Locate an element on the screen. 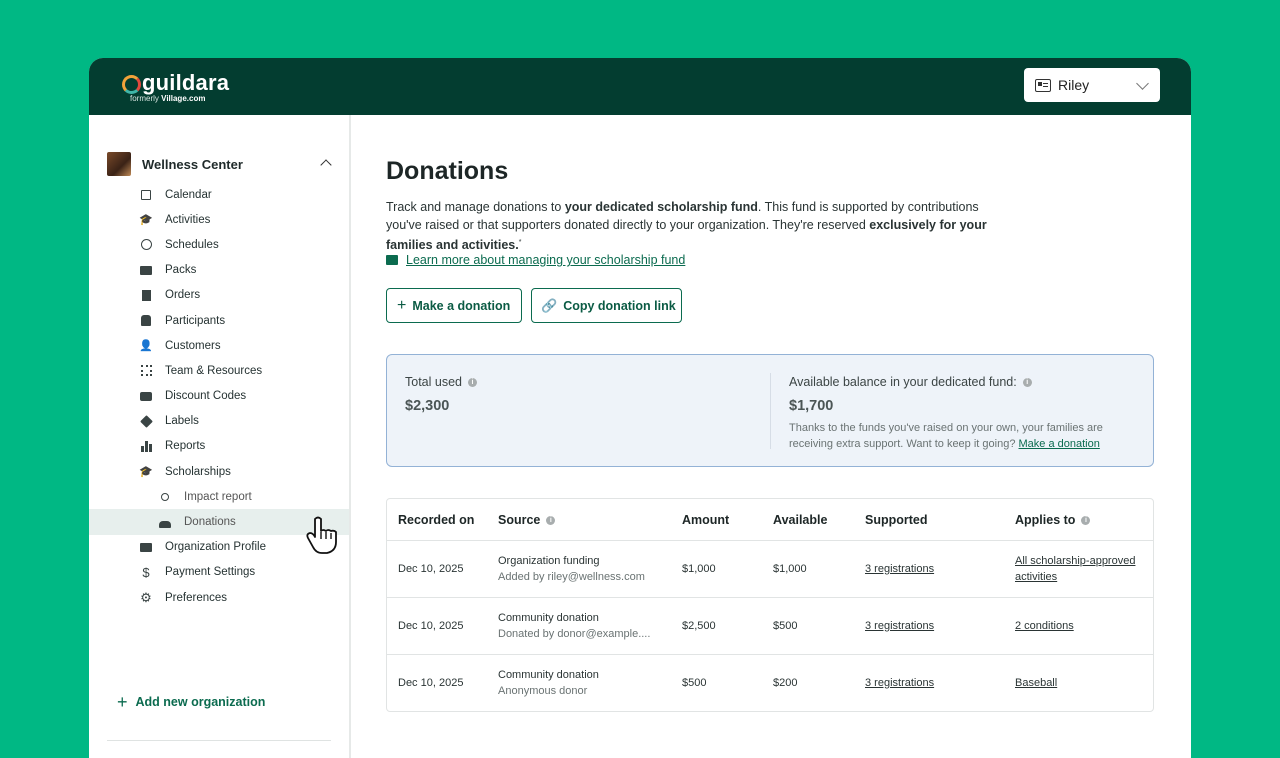 The width and height of the screenshot is (1280, 758). clock-icon is located at coordinates (146, 245).